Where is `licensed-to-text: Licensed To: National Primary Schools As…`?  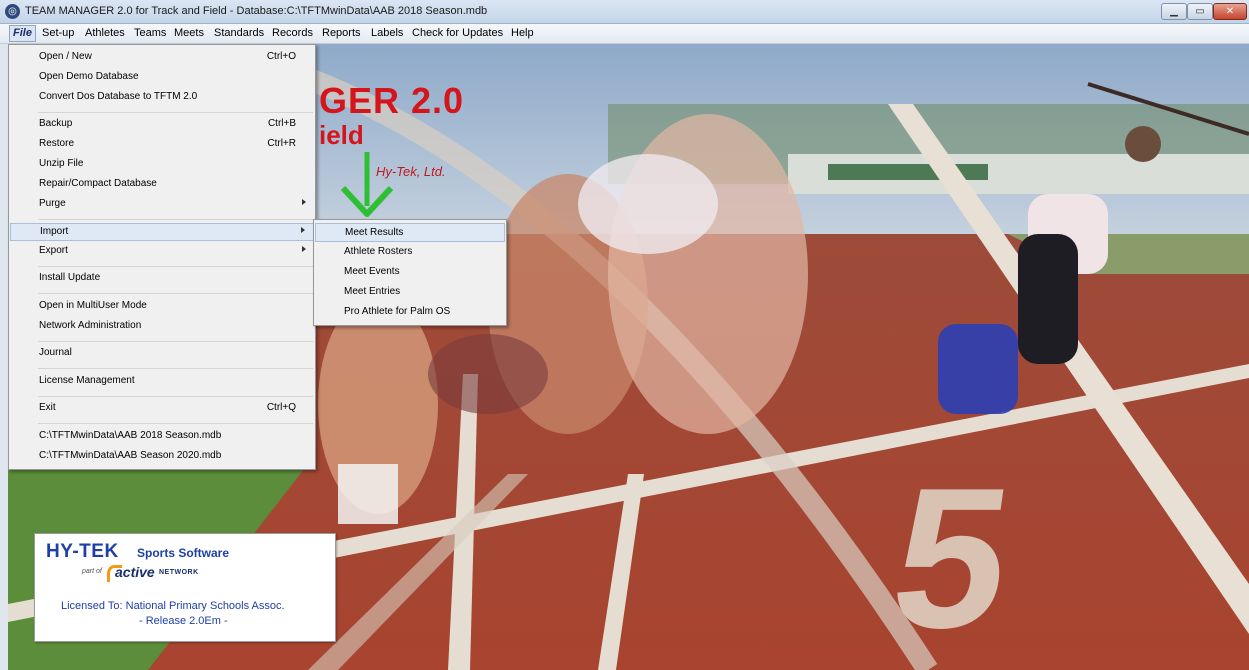 licensed-to-text: Licensed To: National Primary Schools As… is located at coordinates (173, 606).